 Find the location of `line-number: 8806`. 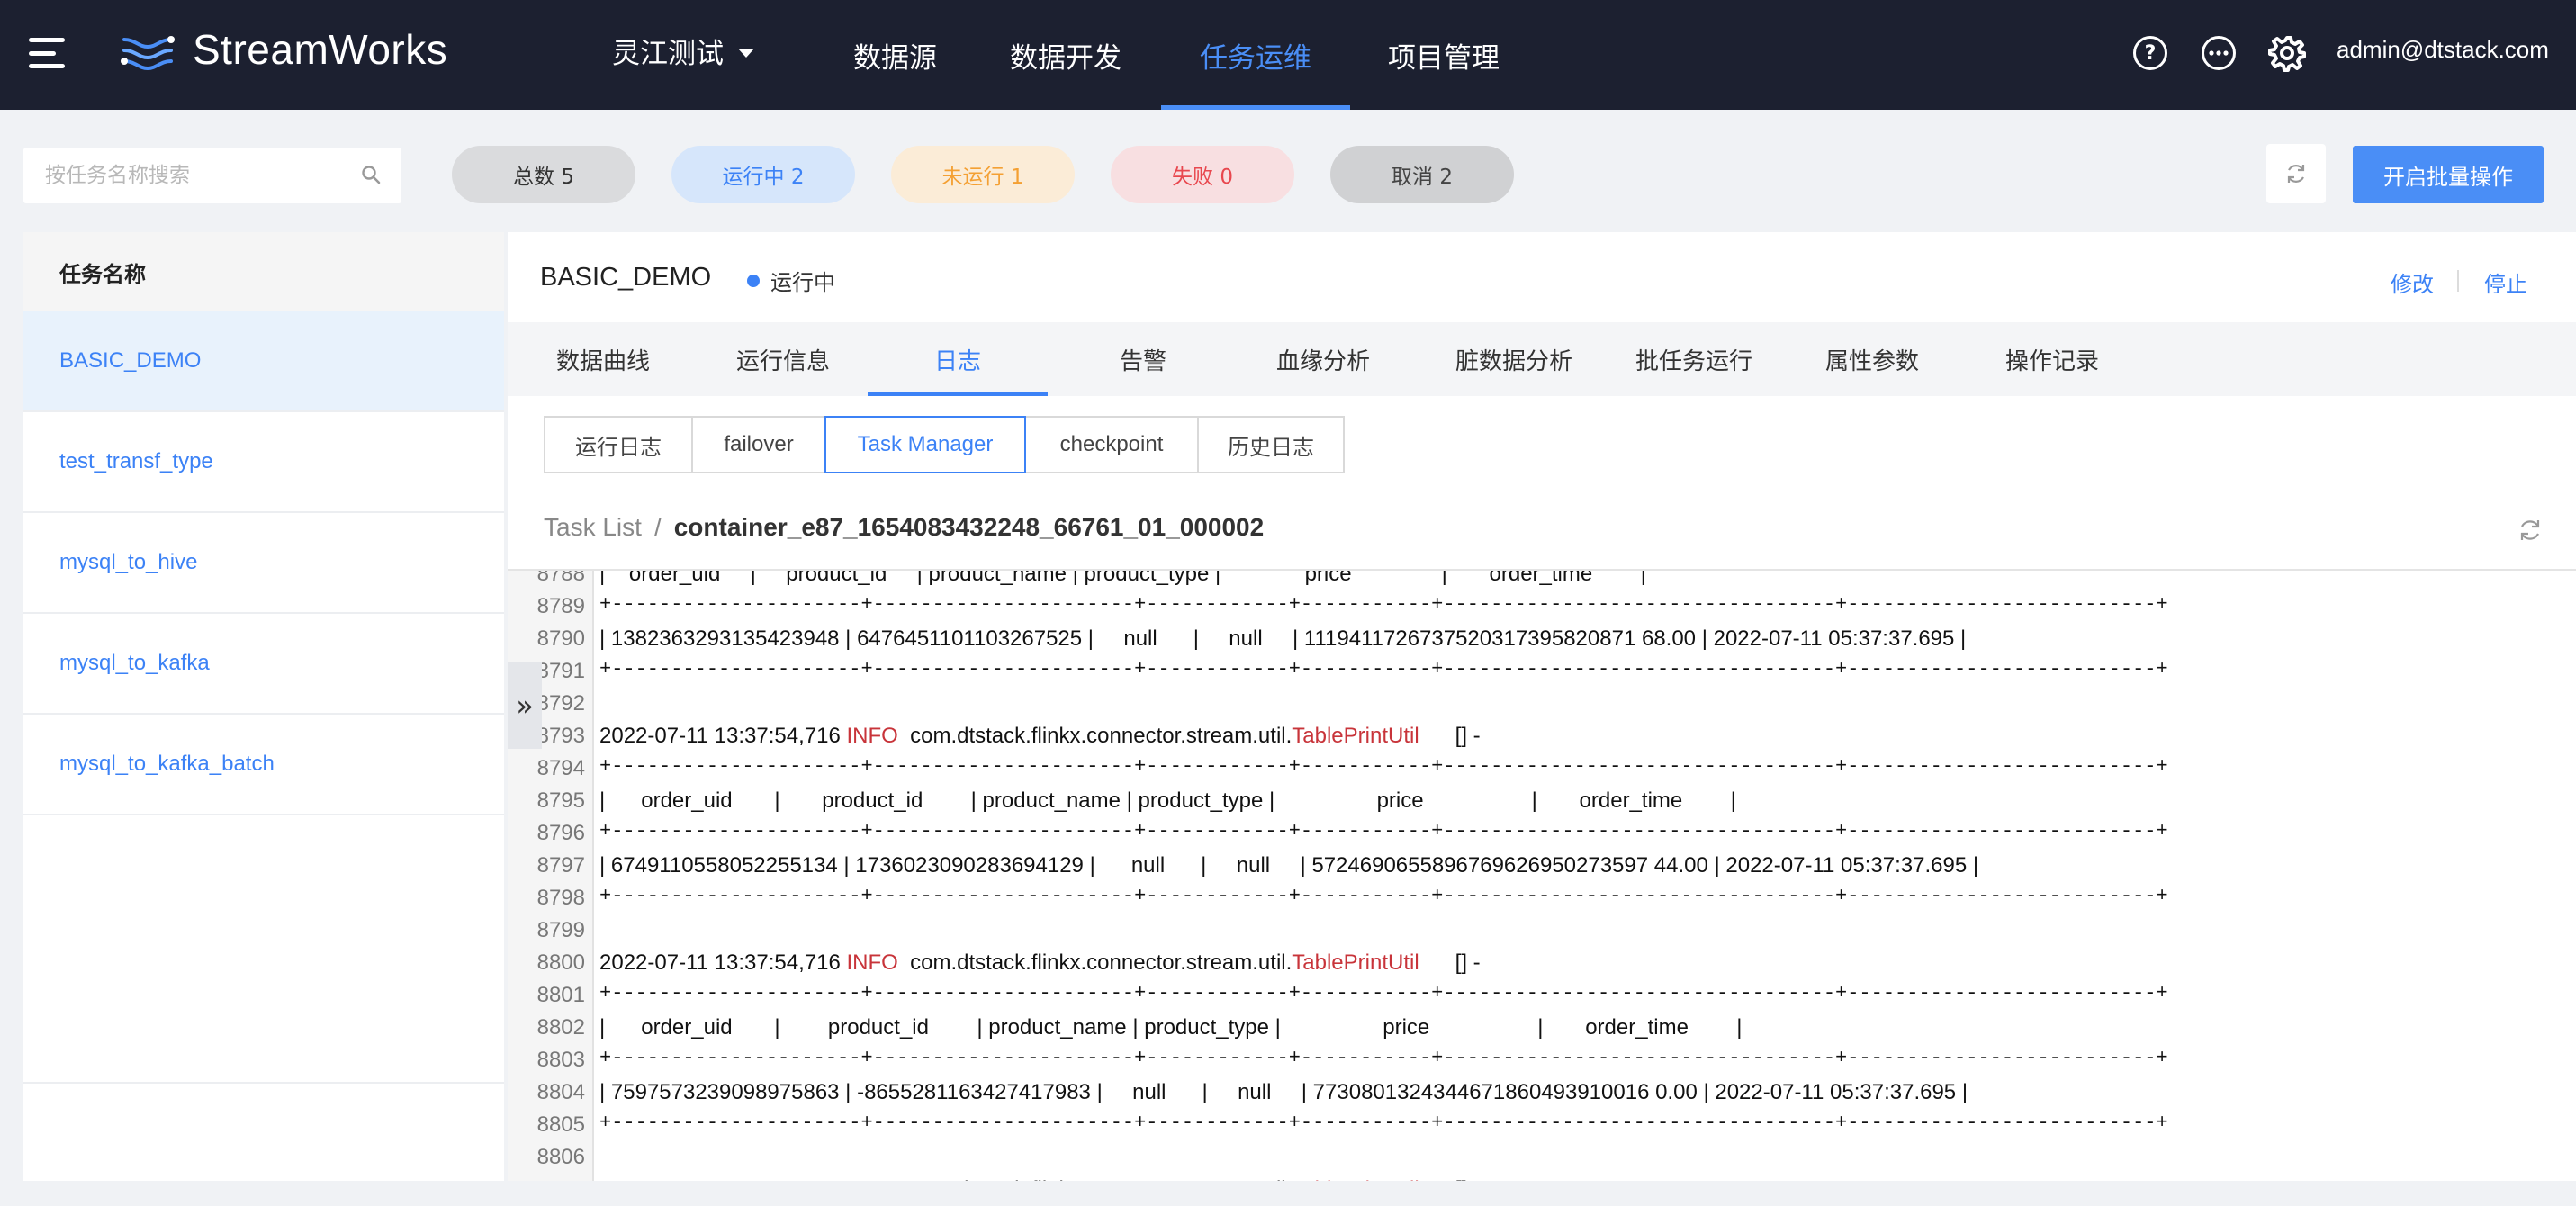

line-number: 8806 is located at coordinates (560, 1157).